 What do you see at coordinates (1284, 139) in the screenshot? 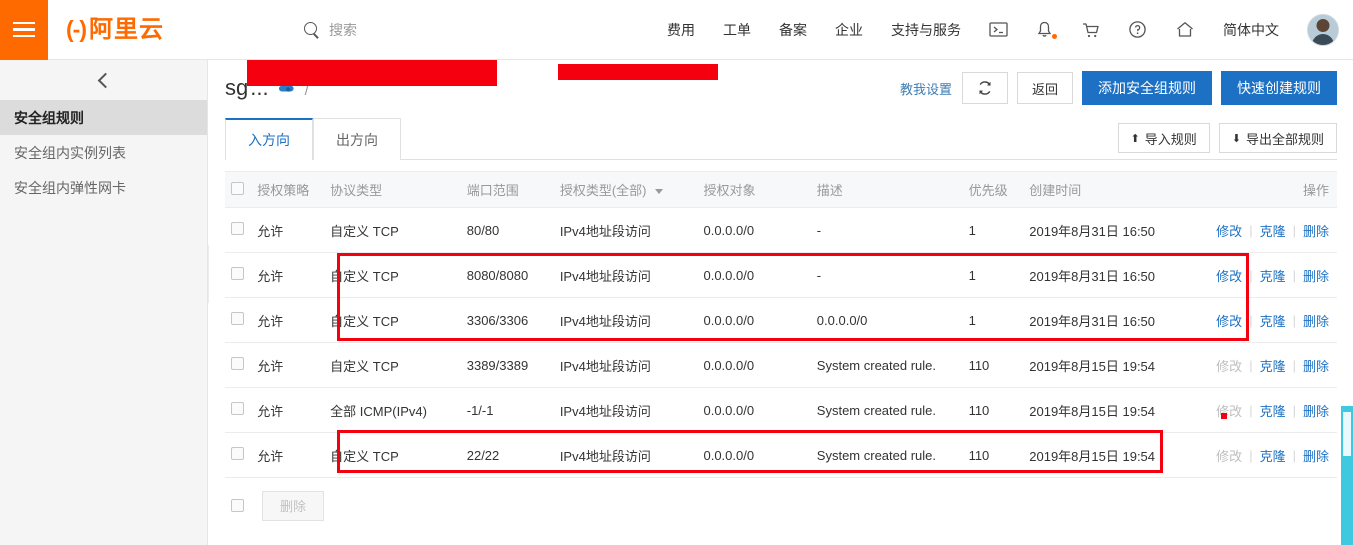
I see `export-rules-label: 导出全部规则` at bounding box center [1284, 139].